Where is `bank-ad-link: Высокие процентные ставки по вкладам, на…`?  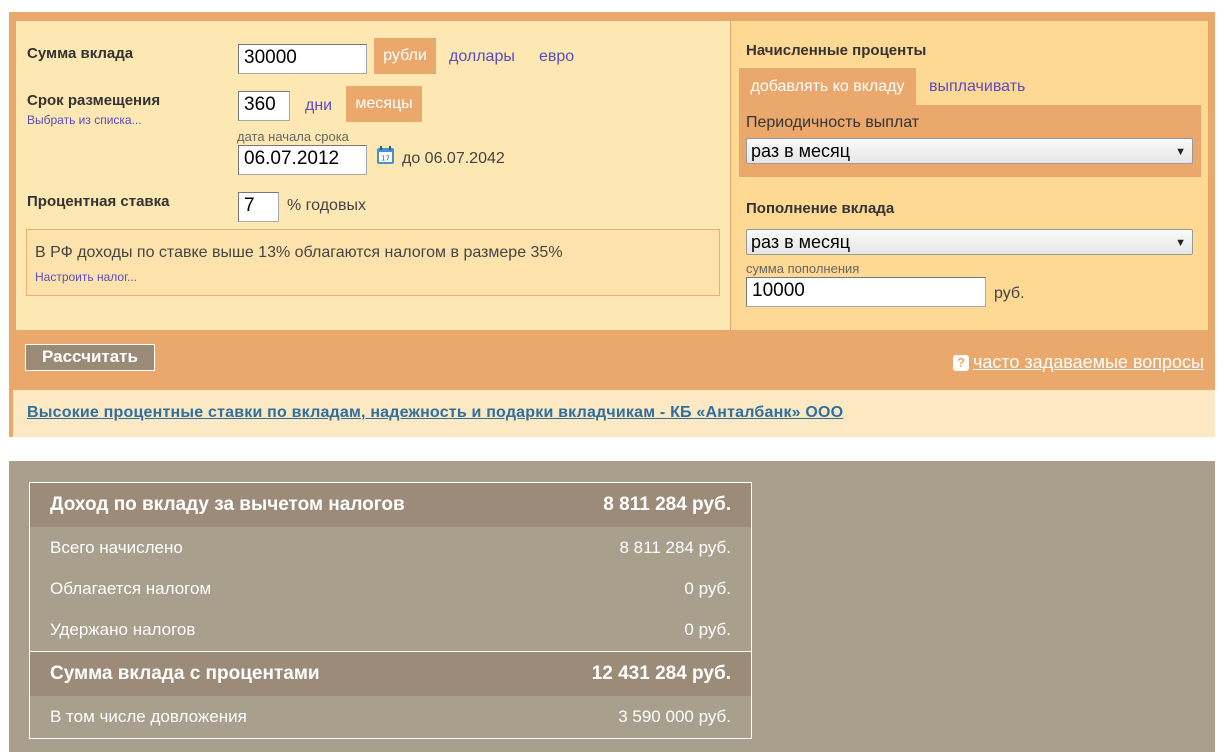 bank-ad-link: Высокие процентные ставки по вкладам, на… is located at coordinates (435, 413).